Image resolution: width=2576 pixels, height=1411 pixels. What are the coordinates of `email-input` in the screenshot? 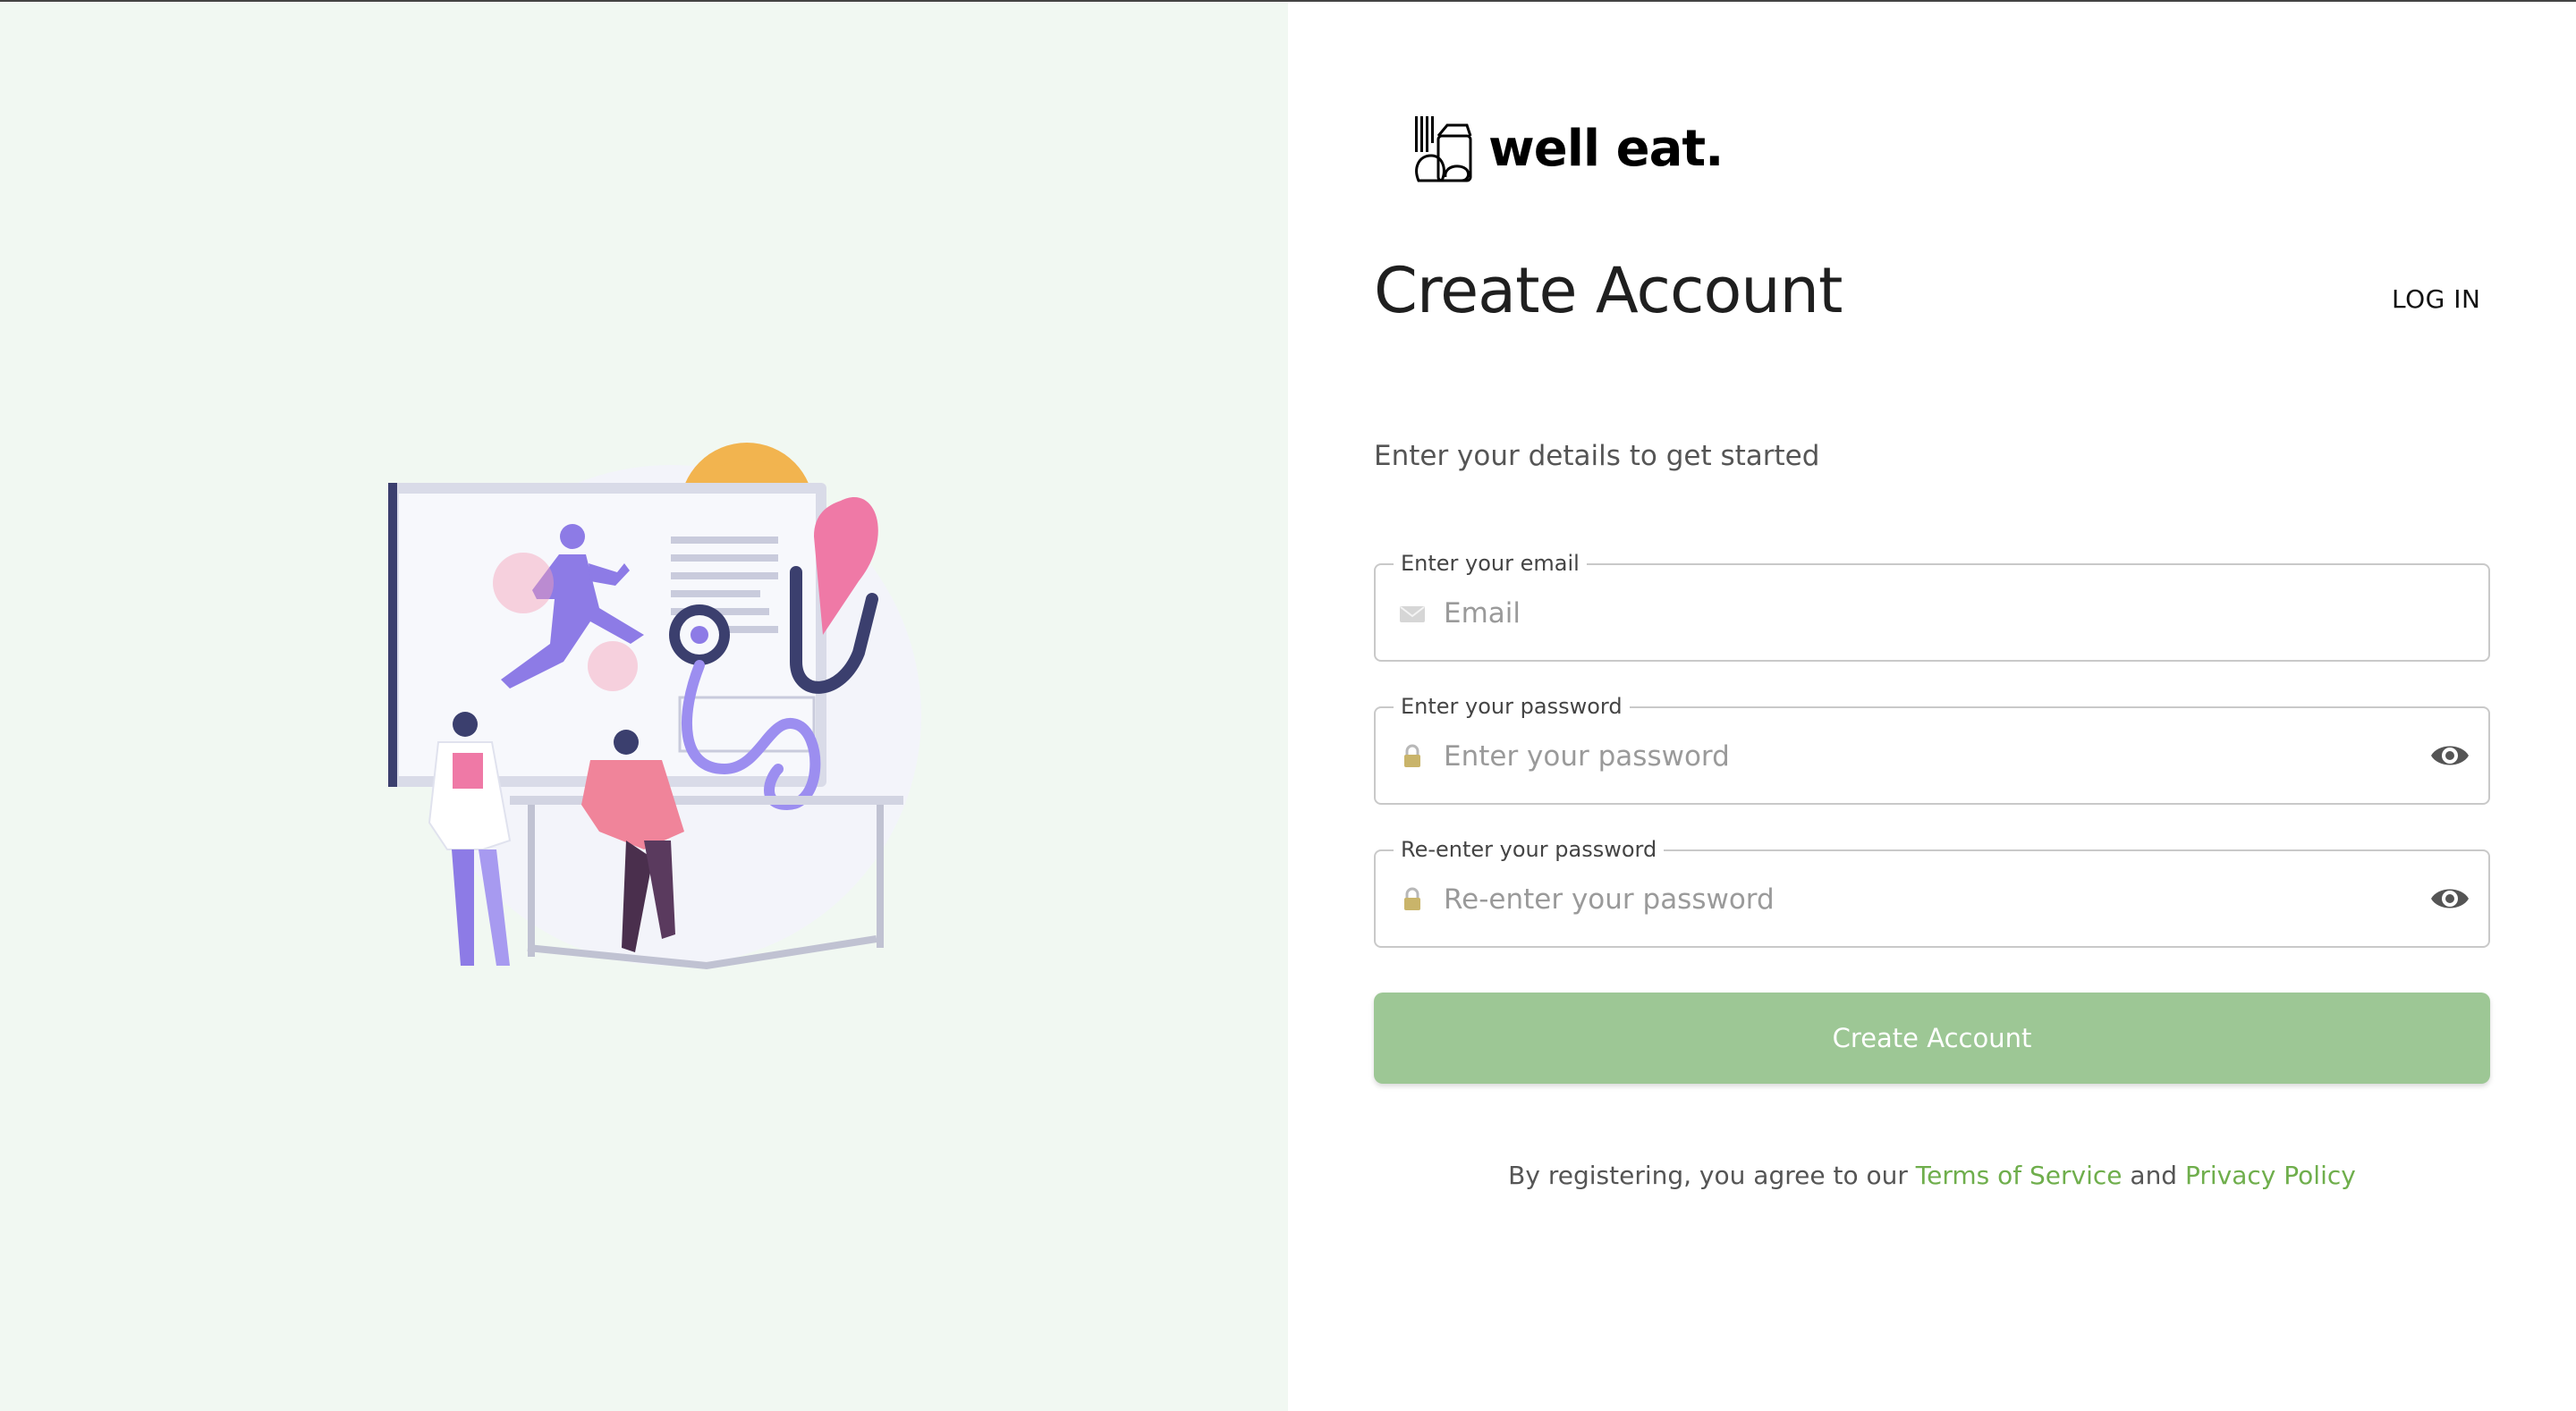 It's located at (1918, 613).